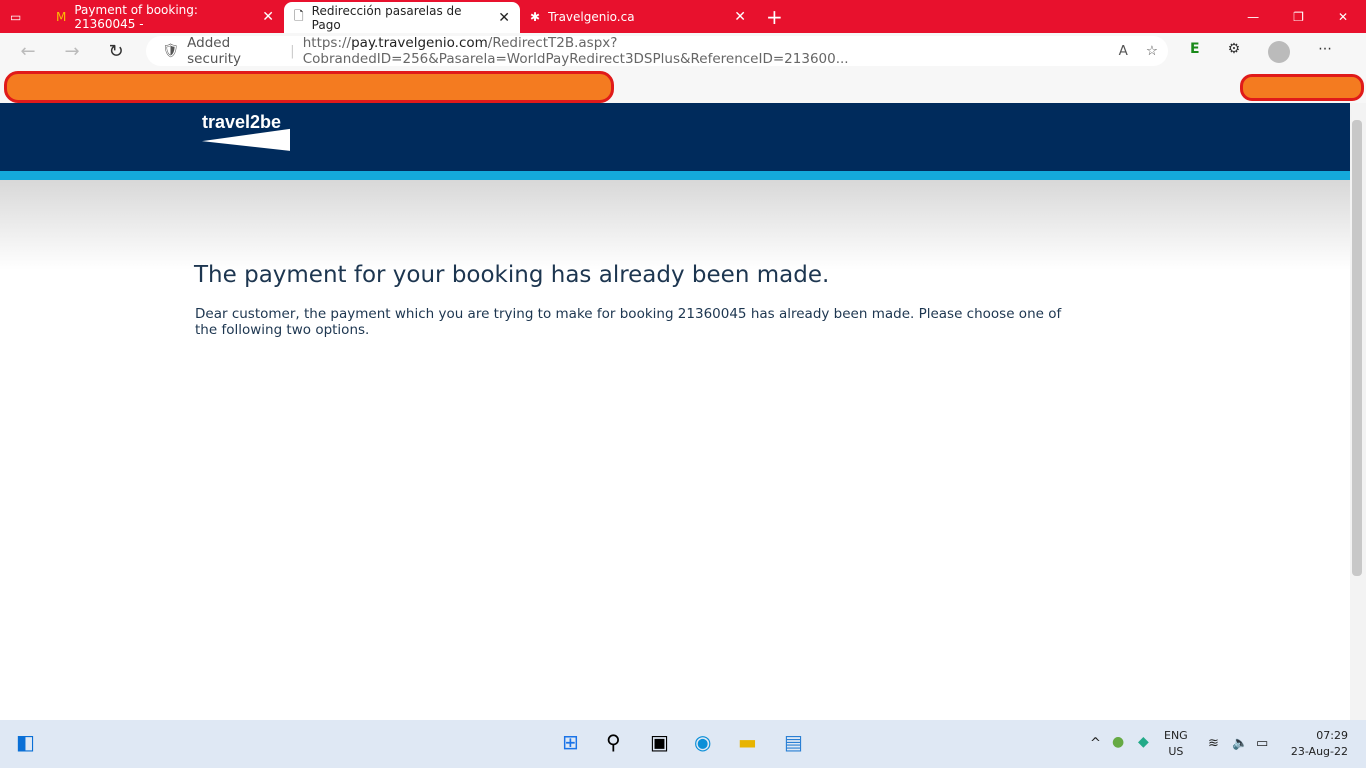 Image resolution: width=1366 pixels, height=768 pixels. I want to click on gradient-band, so click(675, 225).